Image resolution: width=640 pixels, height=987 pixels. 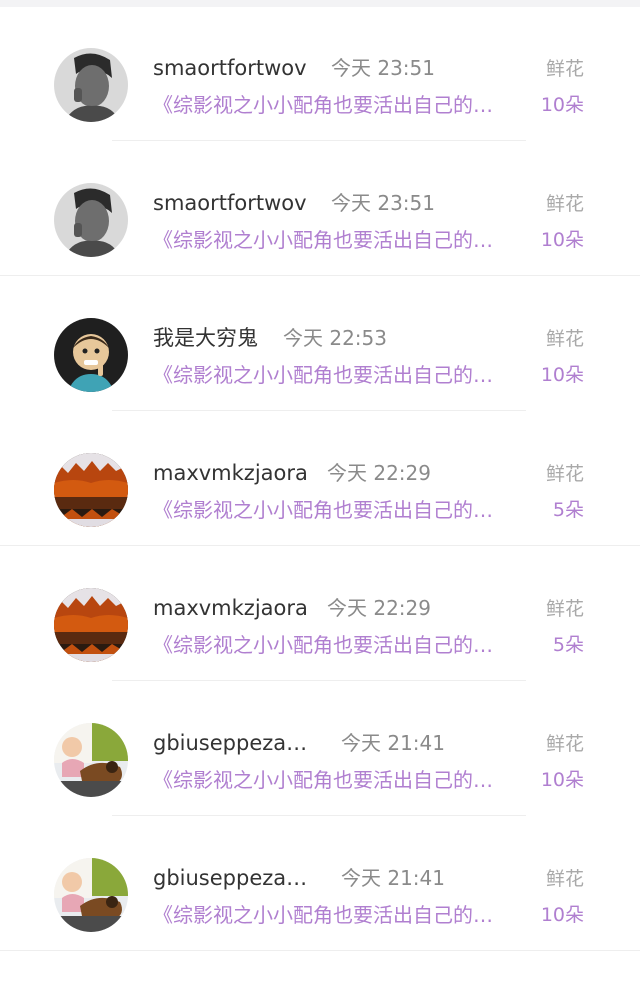 What do you see at coordinates (335, 338) in the screenshot?
I see `timestamp: 今天 22:53` at bounding box center [335, 338].